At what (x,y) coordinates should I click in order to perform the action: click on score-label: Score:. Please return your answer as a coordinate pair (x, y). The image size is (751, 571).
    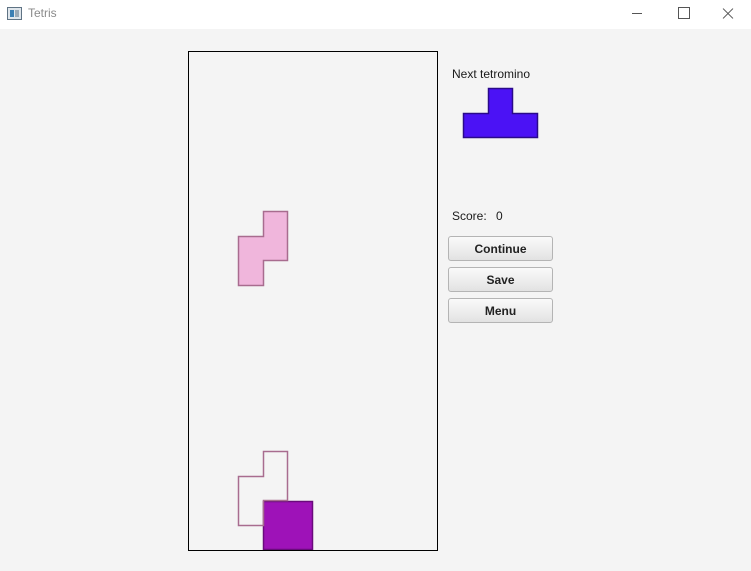
    Looking at the image, I should click on (469, 216).